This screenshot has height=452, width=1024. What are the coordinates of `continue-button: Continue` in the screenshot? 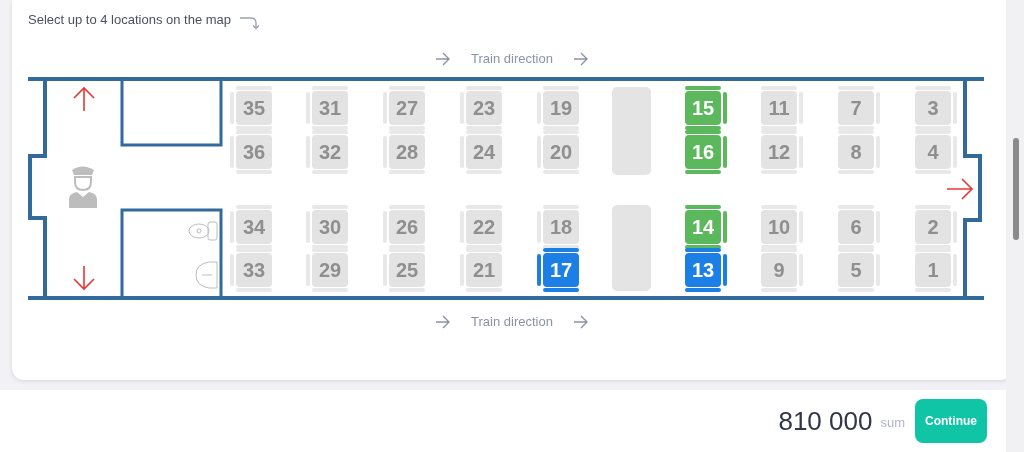 It's located at (951, 421).